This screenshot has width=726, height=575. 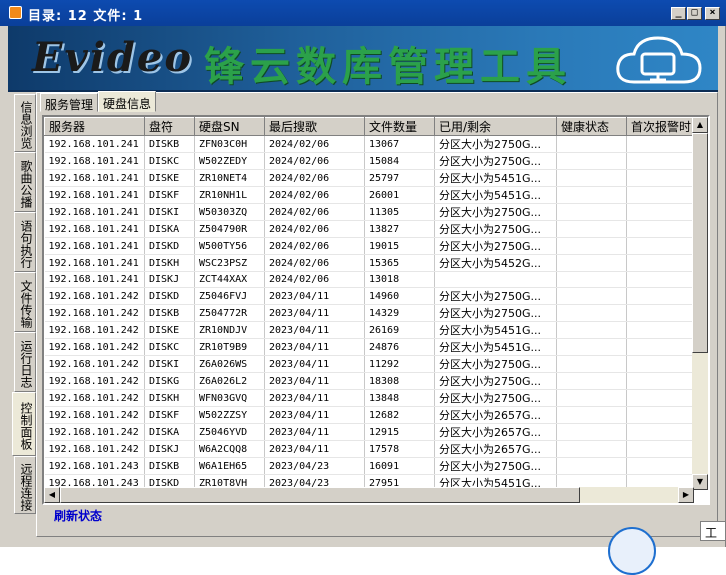 I want to click on side-tab-info-browse: 信息浏览, so click(x=25, y=123).